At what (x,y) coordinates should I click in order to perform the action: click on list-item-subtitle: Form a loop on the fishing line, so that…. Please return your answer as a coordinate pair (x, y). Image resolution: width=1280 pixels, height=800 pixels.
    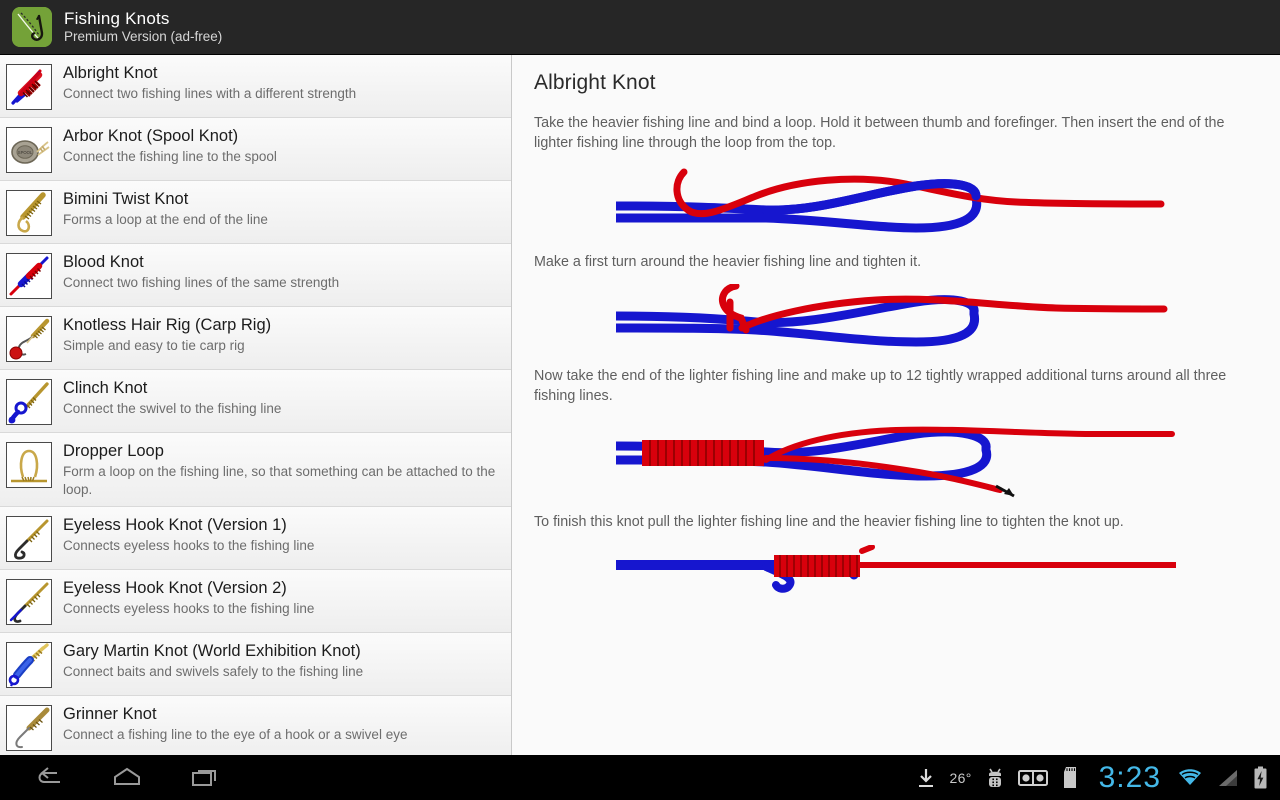
    Looking at the image, I should click on (279, 481).